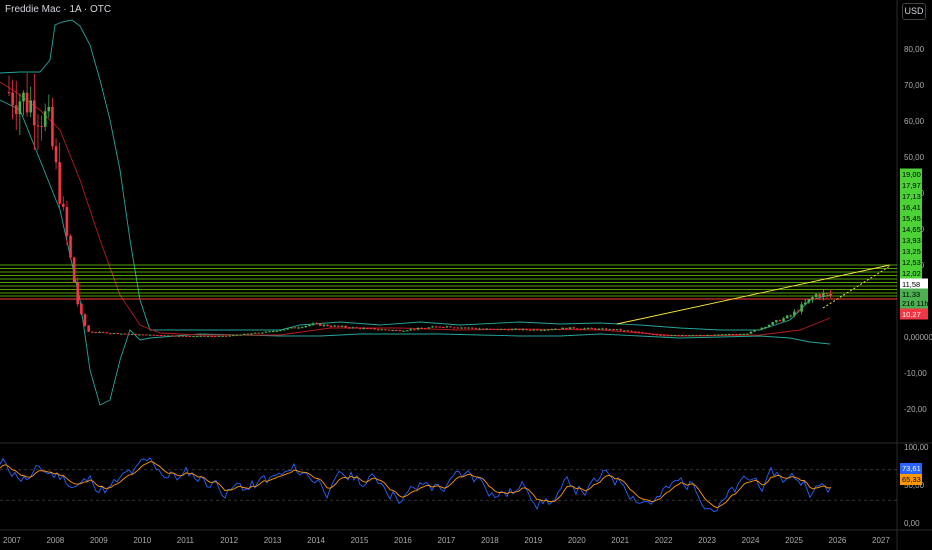 The image size is (932, 550). I want to click on level-tag-label: 13,93, so click(911, 240).